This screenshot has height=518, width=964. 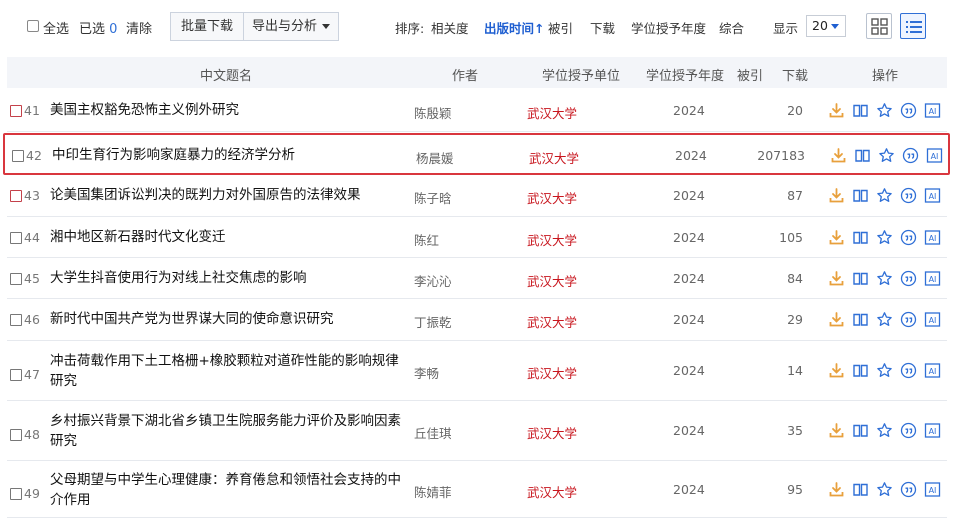 What do you see at coordinates (426, 239) in the screenshot?
I see `row-author-link: 陈红` at bounding box center [426, 239].